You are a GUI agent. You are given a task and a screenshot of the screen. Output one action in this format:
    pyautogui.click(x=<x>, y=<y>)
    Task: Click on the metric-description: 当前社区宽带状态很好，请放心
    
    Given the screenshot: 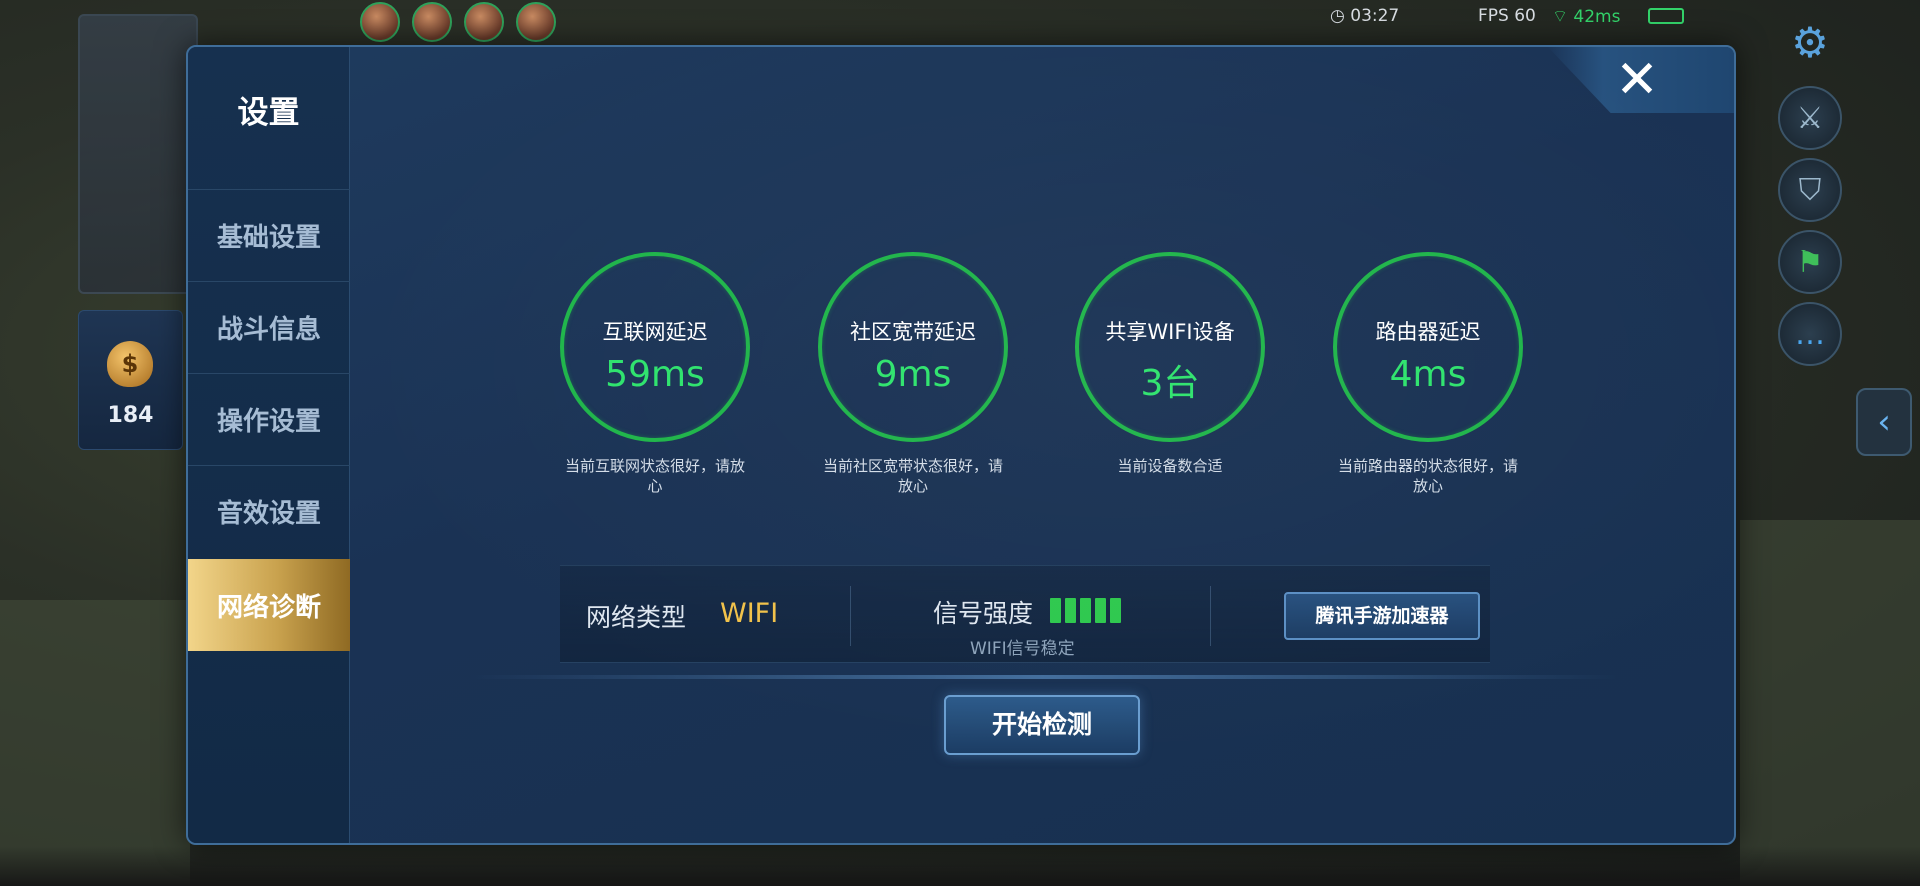 What is the action you would take?
    pyautogui.click(x=912, y=476)
    